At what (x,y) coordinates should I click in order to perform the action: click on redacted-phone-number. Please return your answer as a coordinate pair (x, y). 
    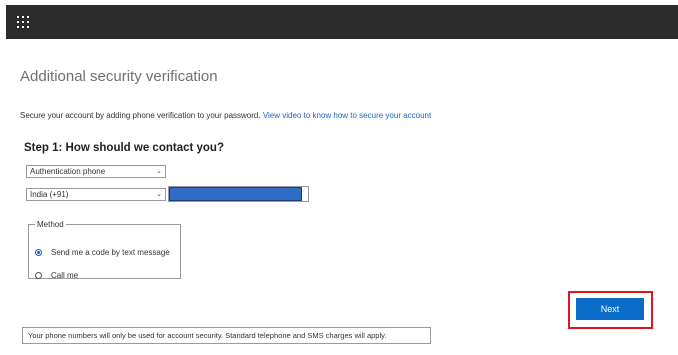
    Looking at the image, I should click on (235, 194).